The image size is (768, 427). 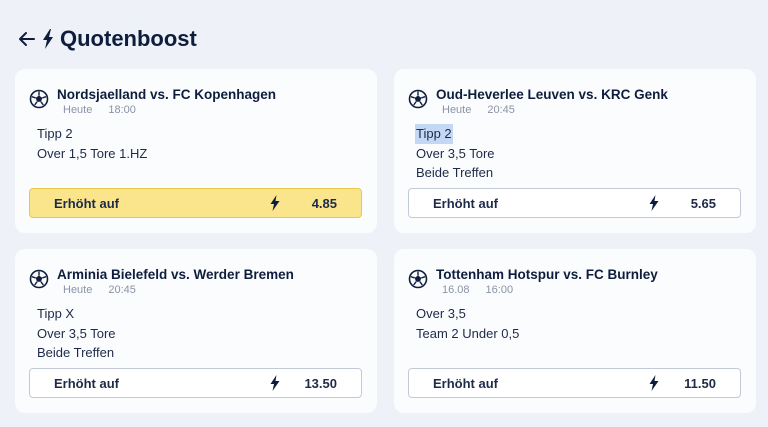 I want to click on boost-odds-button: Erhöht auf 4.85, so click(x=195, y=203).